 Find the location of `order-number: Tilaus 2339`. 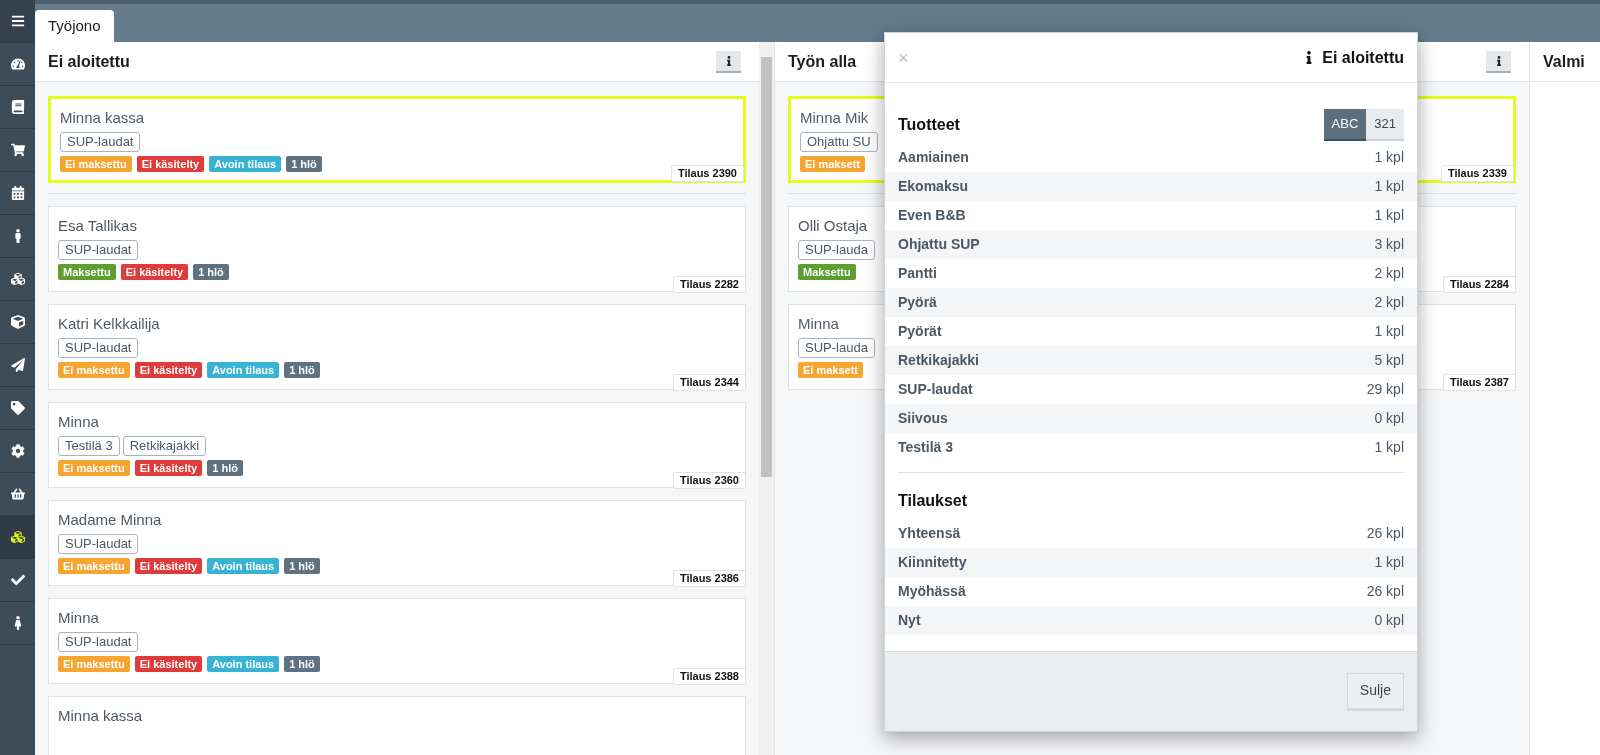

order-number: Tilaus 2339 is located at coordinates (1477, 173).